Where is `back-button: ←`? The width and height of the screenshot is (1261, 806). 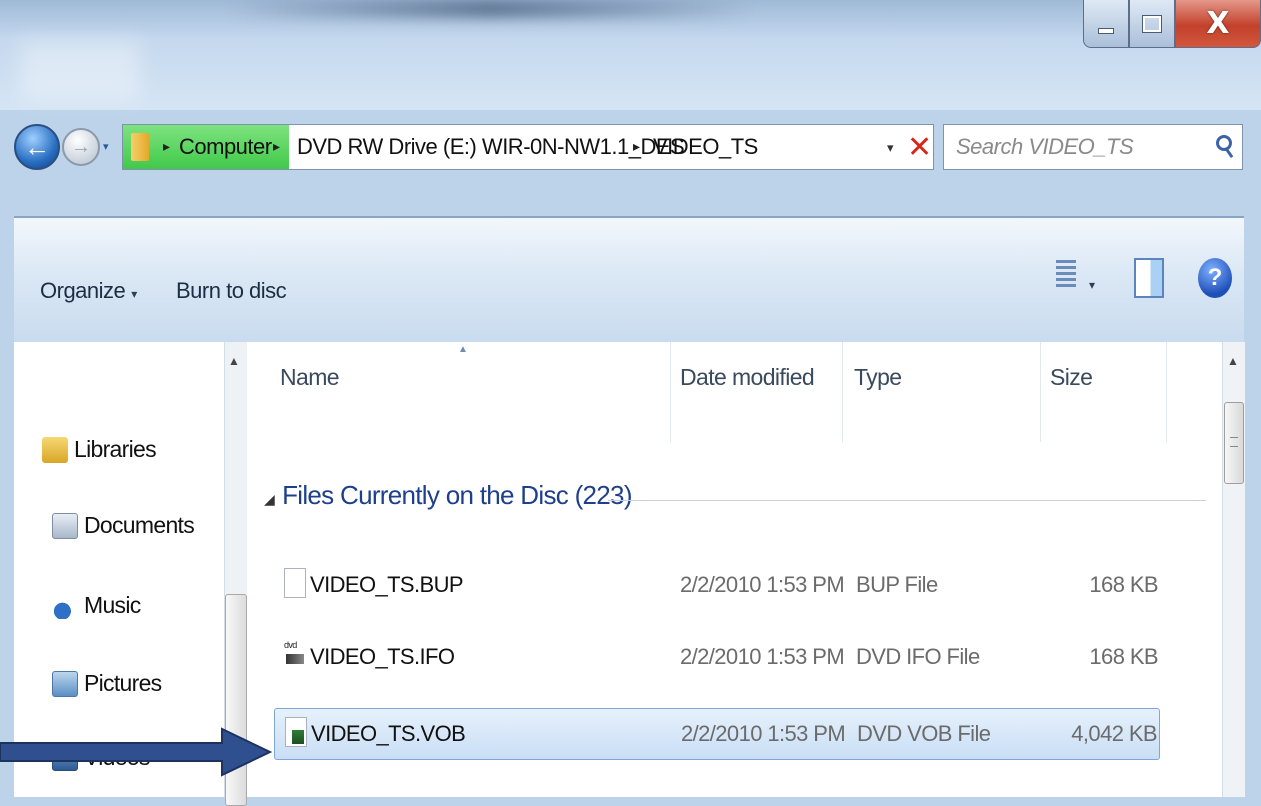
back-button: ← is located at coordinates (37, 147).